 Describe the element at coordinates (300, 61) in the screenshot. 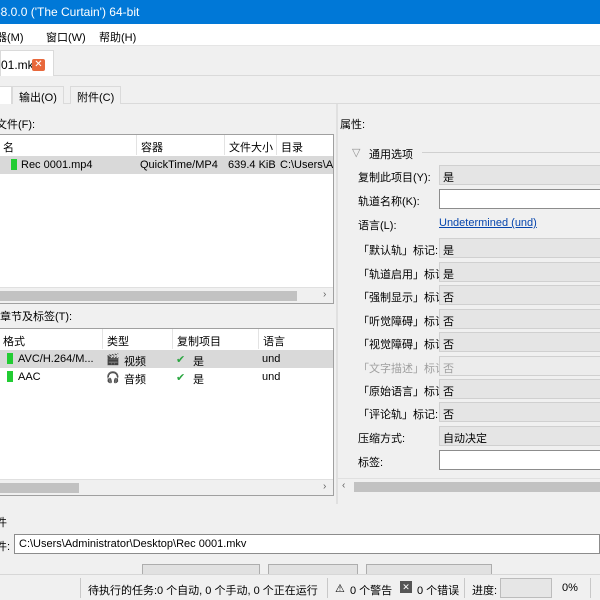

I see `document-tab-bar: 01.mkv ✕` at that location.